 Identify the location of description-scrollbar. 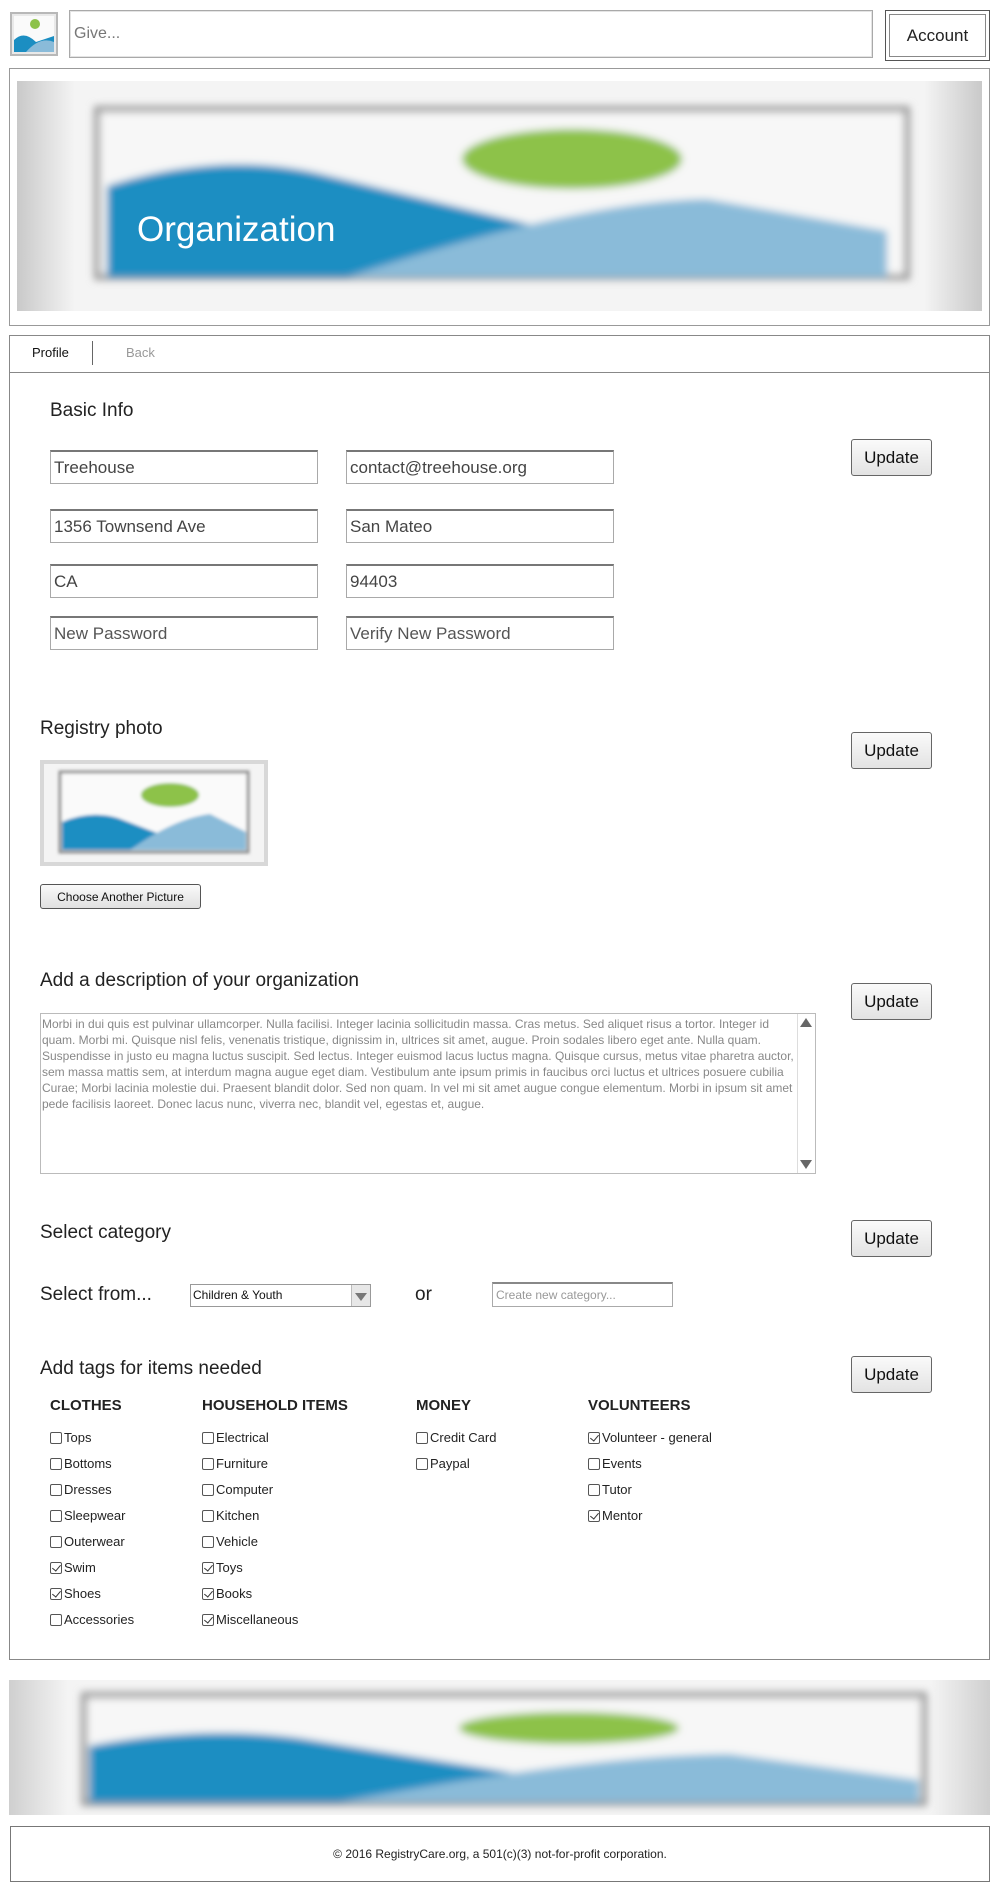
(806, 1093).